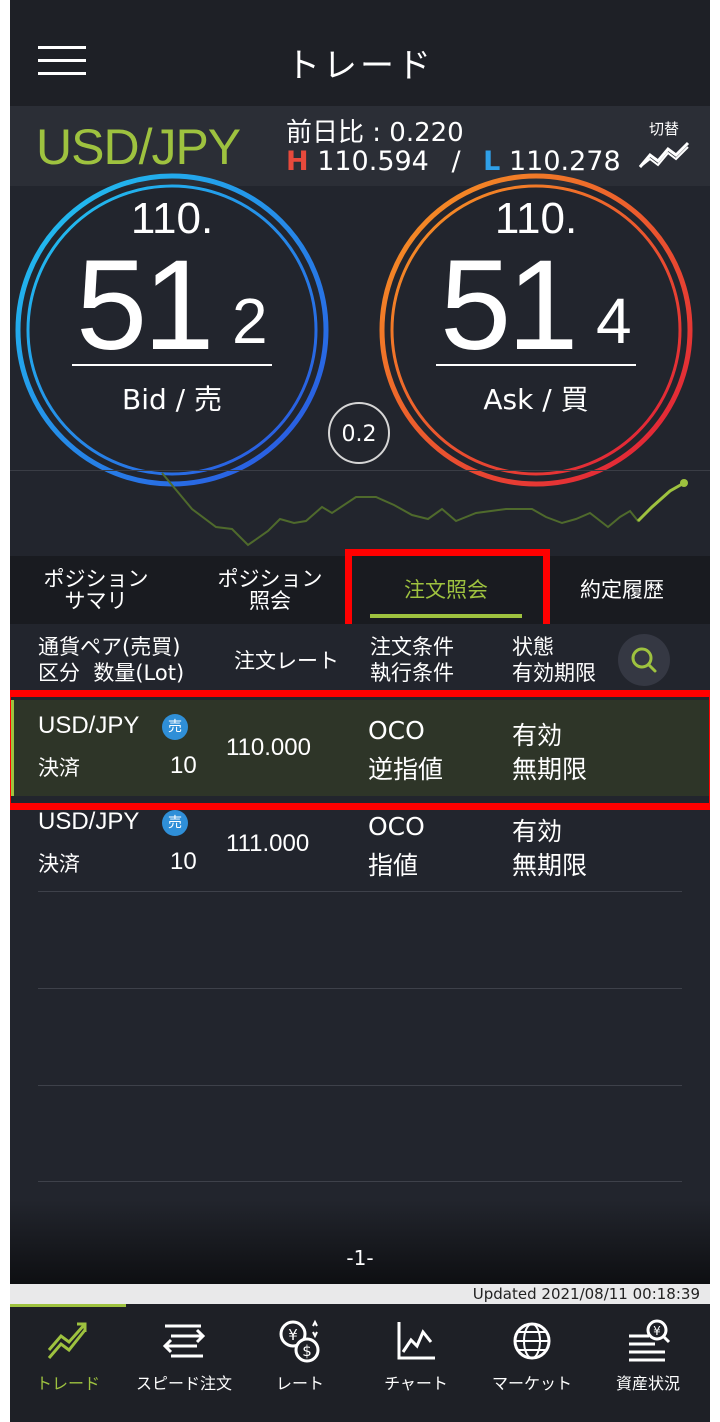  Describe the element at coordinates (184, 1363) in the screenshot. I see `nav-speed-order: スピード注文` at that location.